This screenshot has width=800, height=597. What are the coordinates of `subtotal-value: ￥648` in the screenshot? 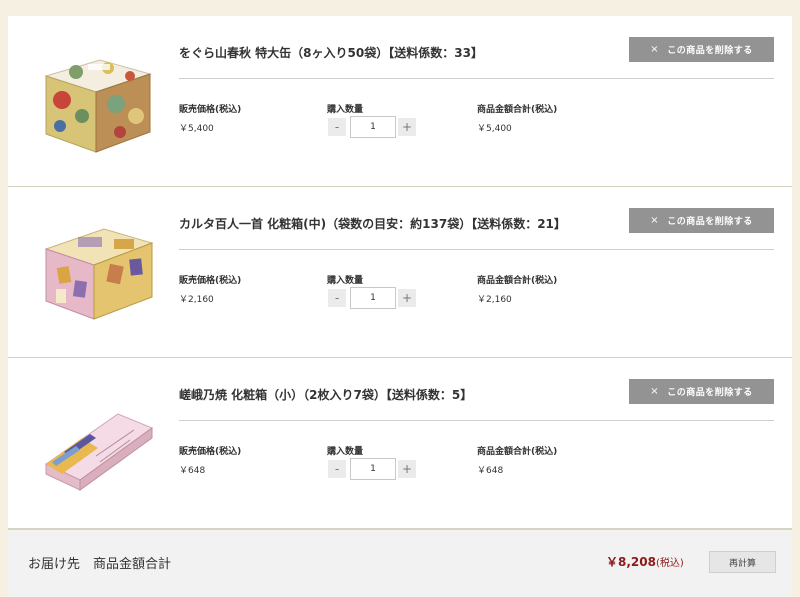 It's located at (490, 471).